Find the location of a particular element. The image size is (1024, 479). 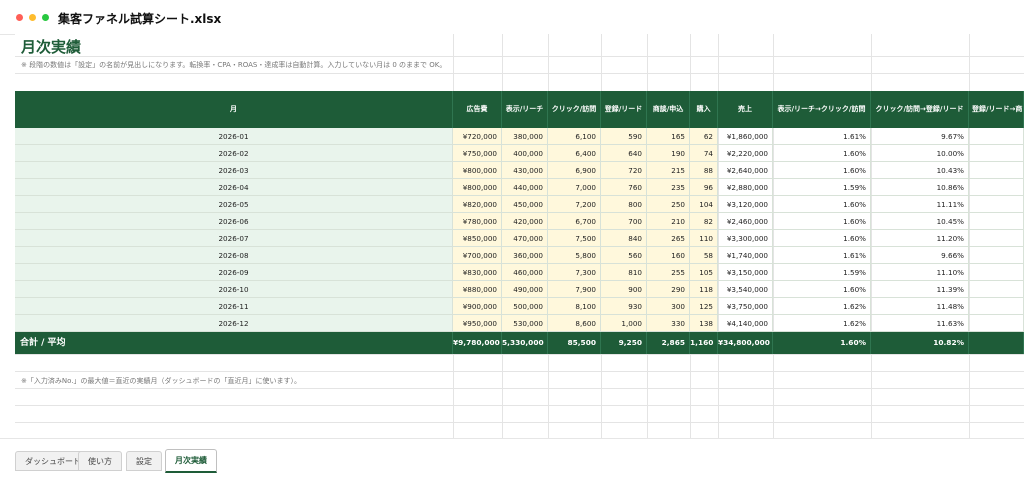

data-cell: ¥2,880,000 is located at coordinates (745, 187).